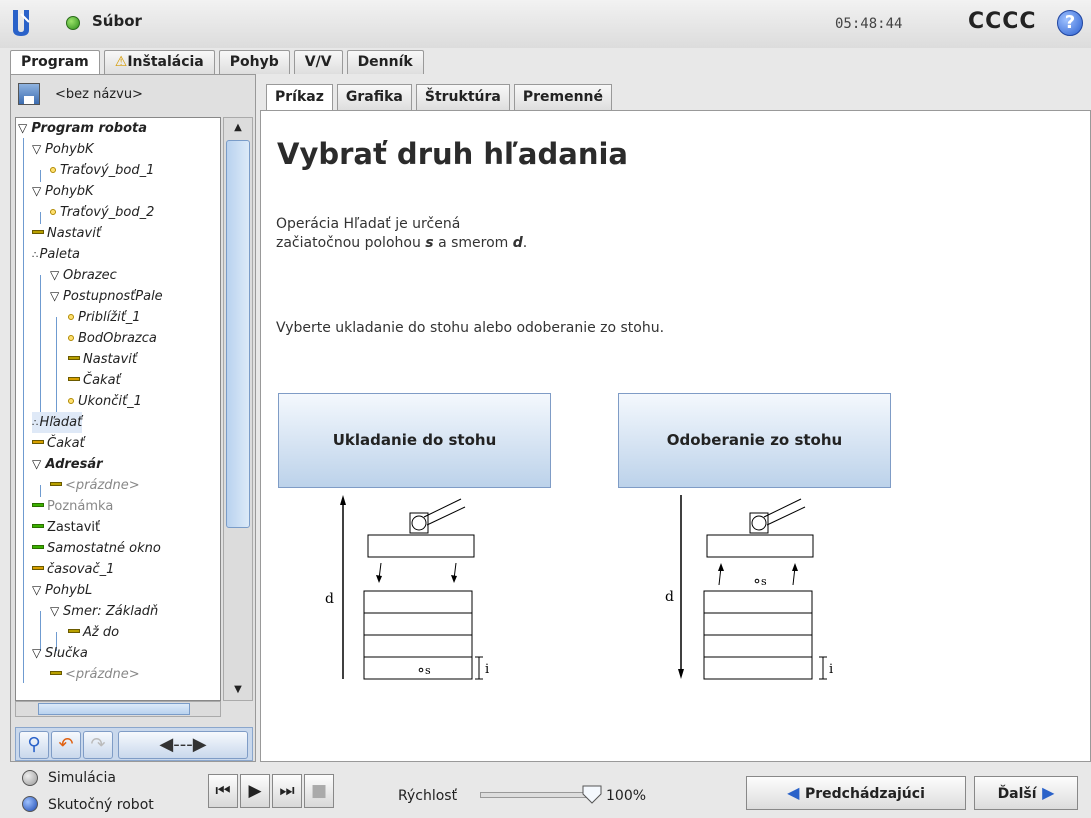  Describe the element at coordinates (30, 778) in the screenshot. I see `simulation-radio` at that location.